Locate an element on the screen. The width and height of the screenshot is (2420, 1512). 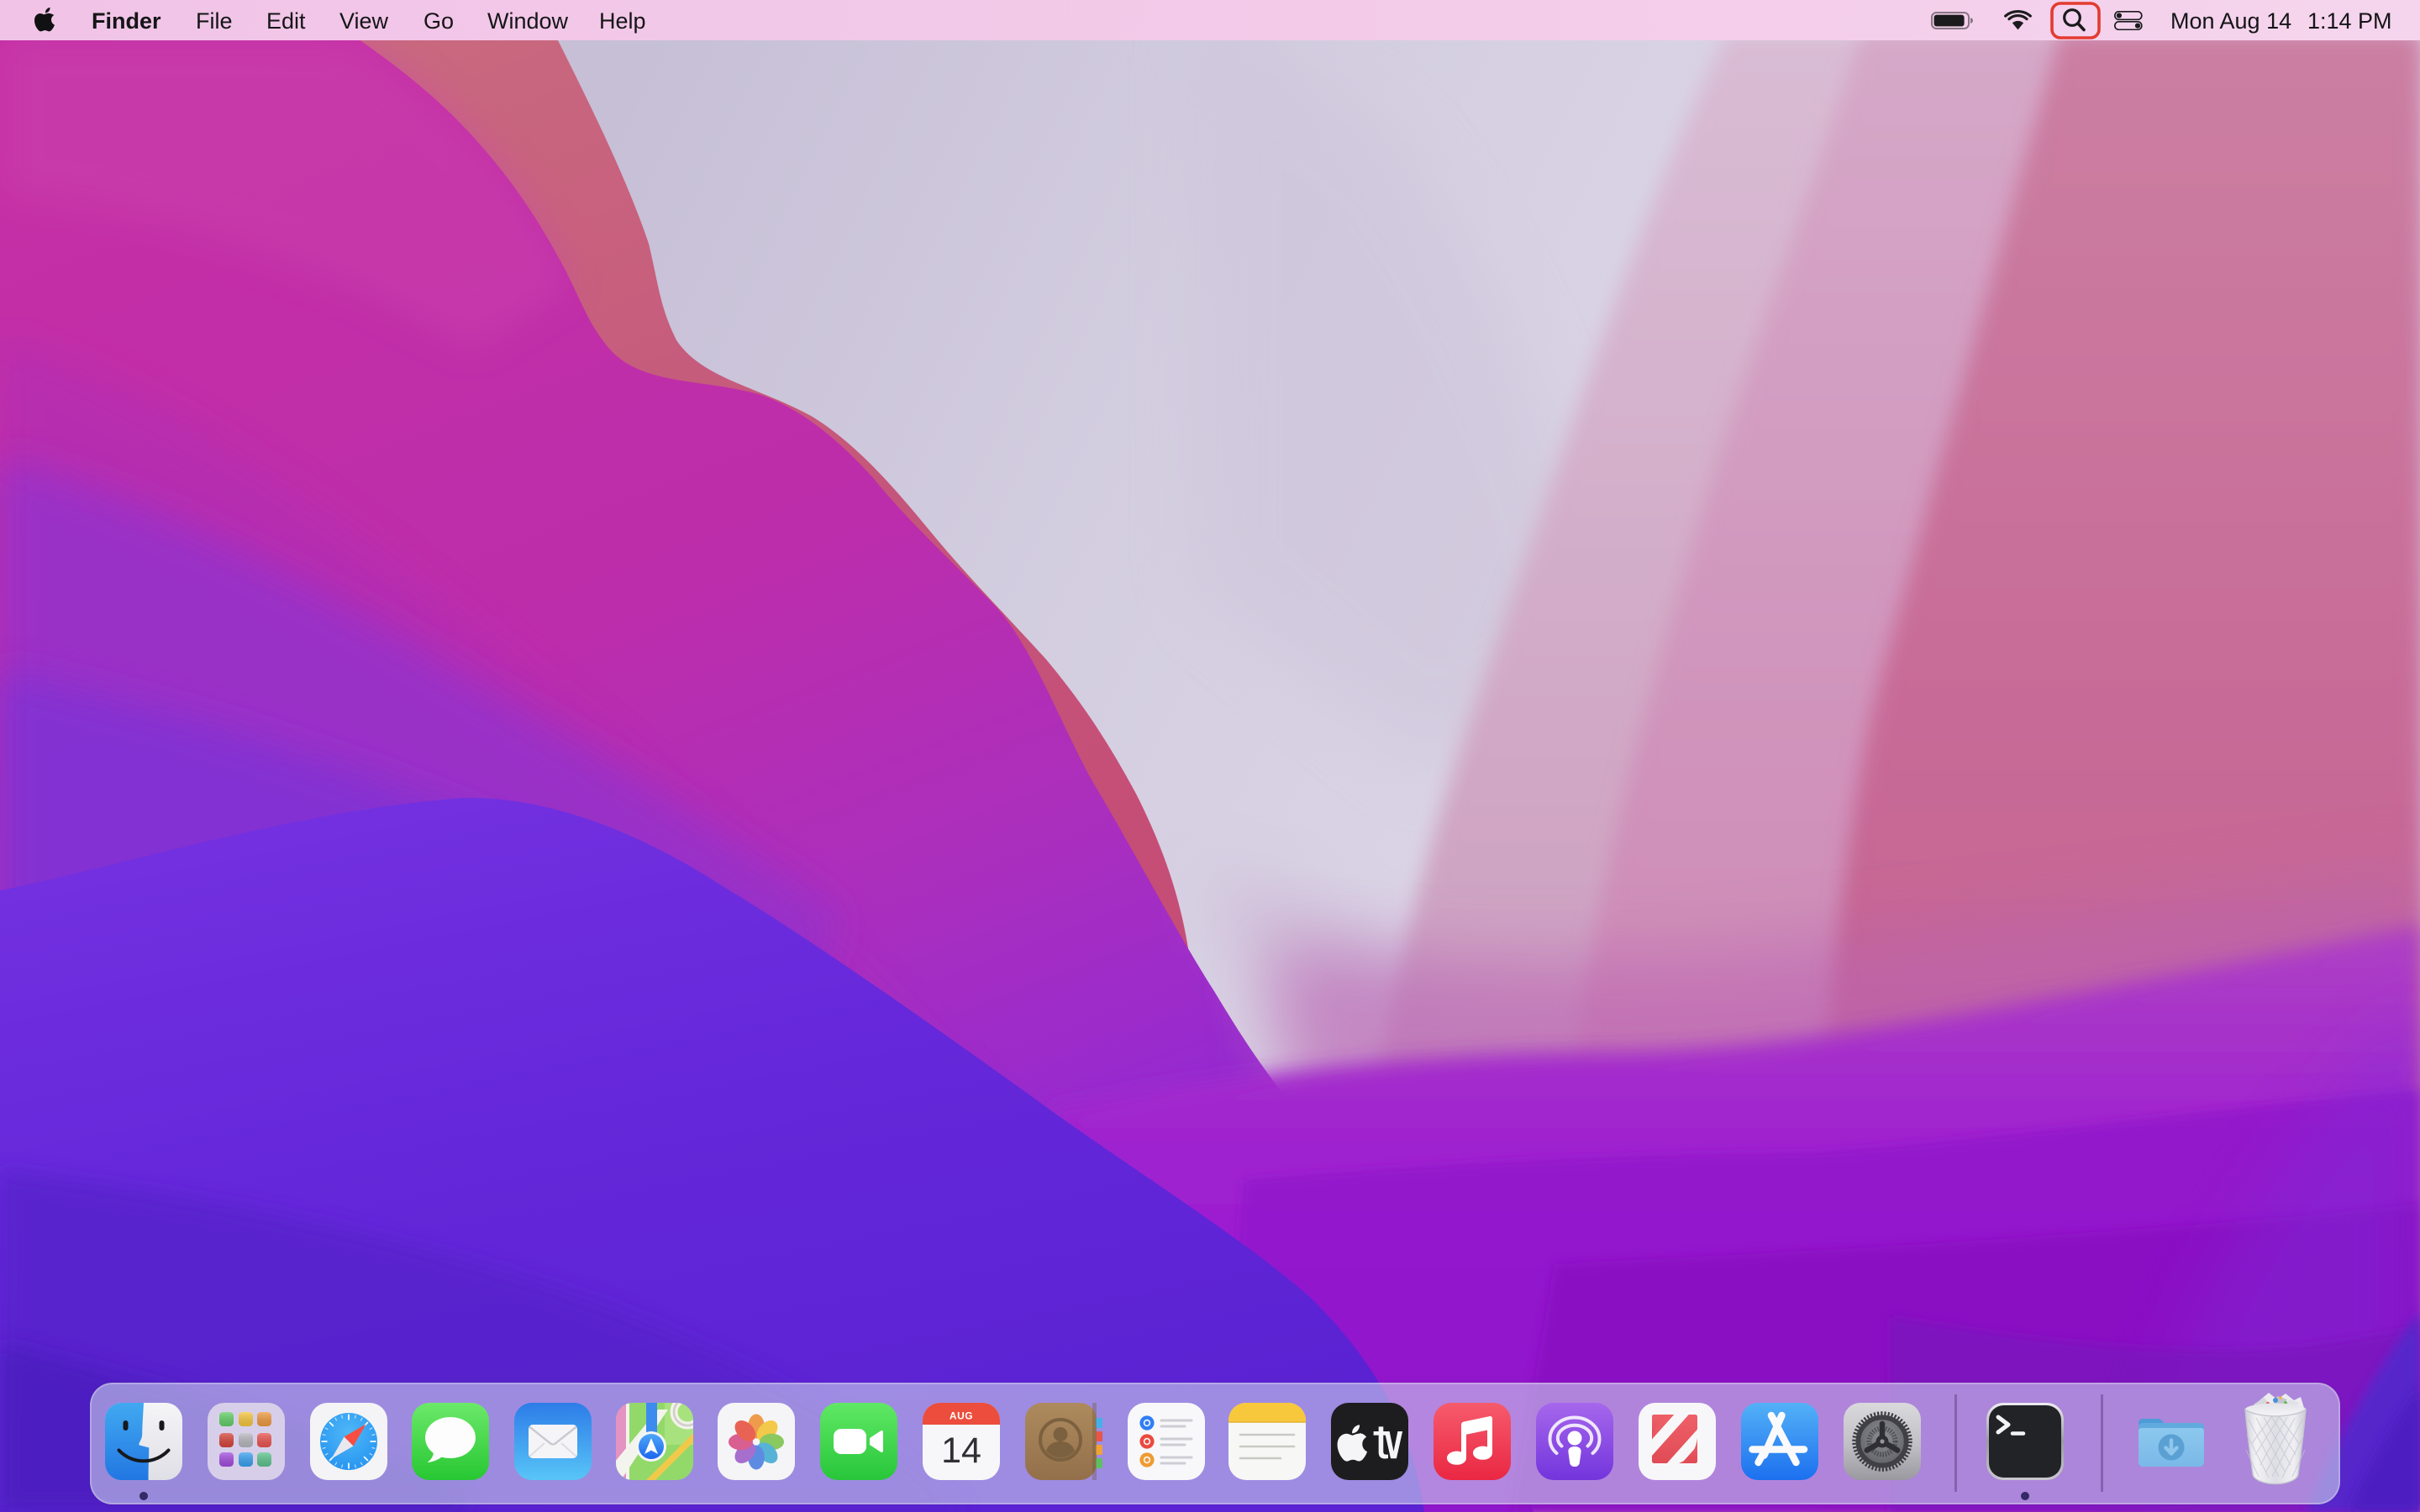
svg-text: 14 is located at coordinates (961, 1451).